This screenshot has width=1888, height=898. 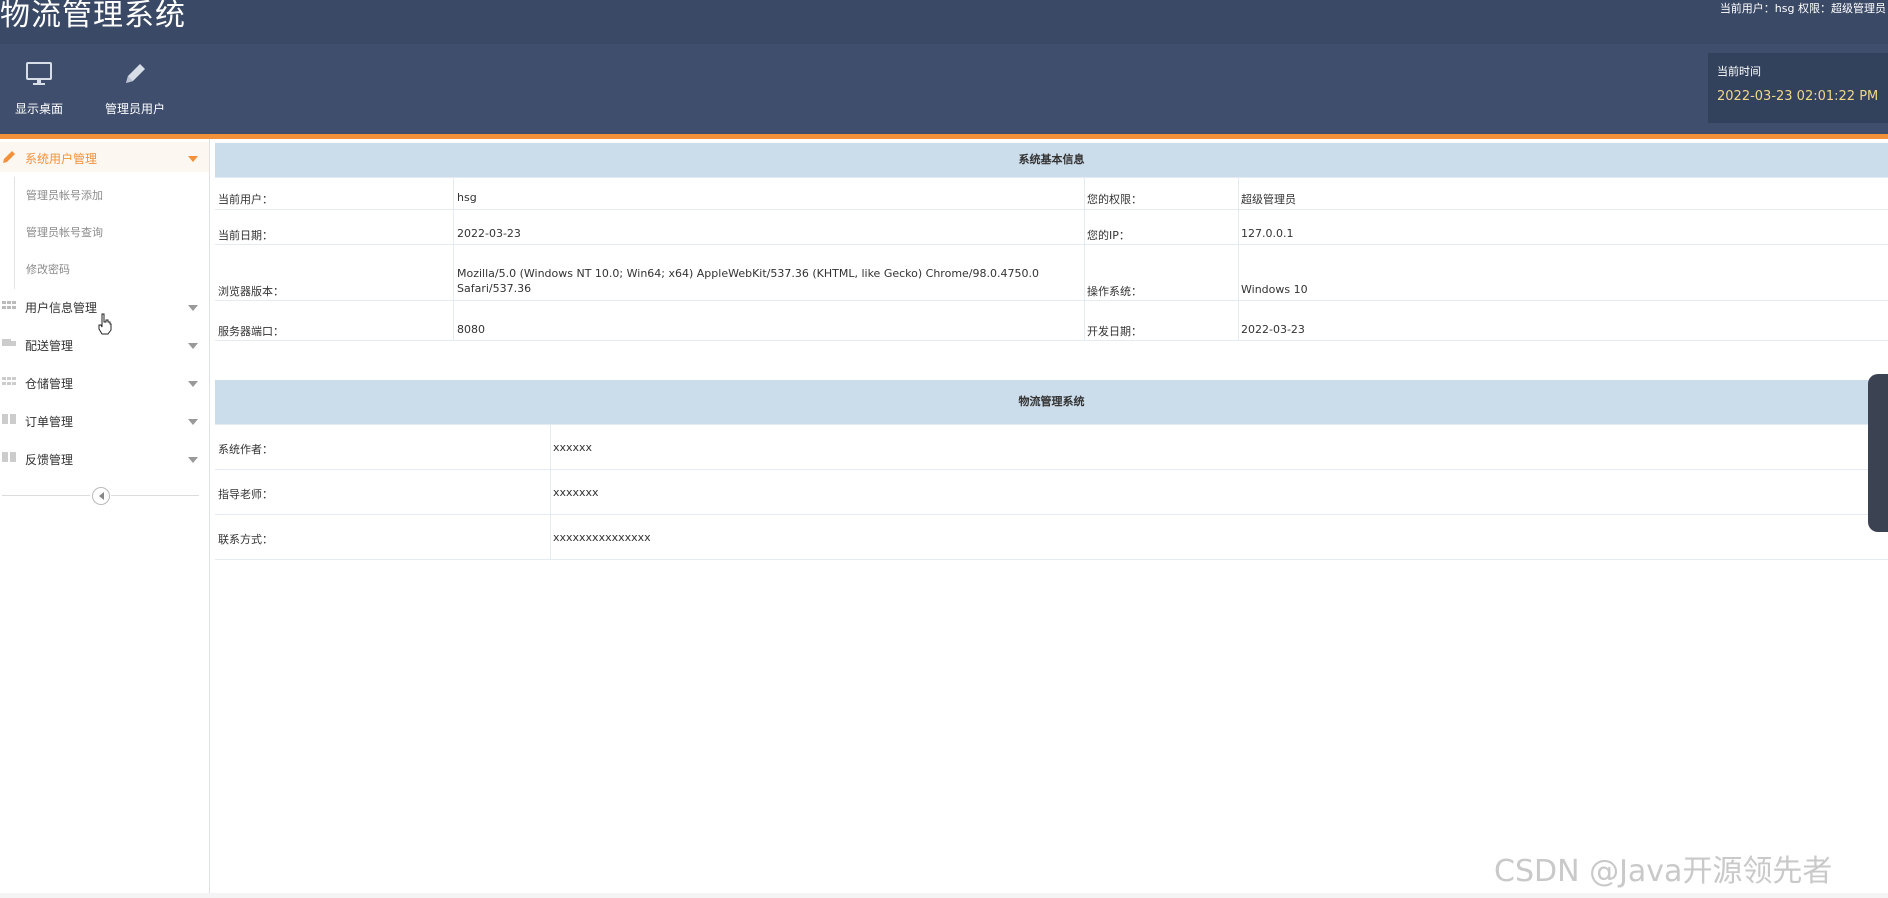 What do you see at coordinates (104, 420) in the screenshot?
I see `menu-orders: 订单管理` at bounding box center [104, 420].